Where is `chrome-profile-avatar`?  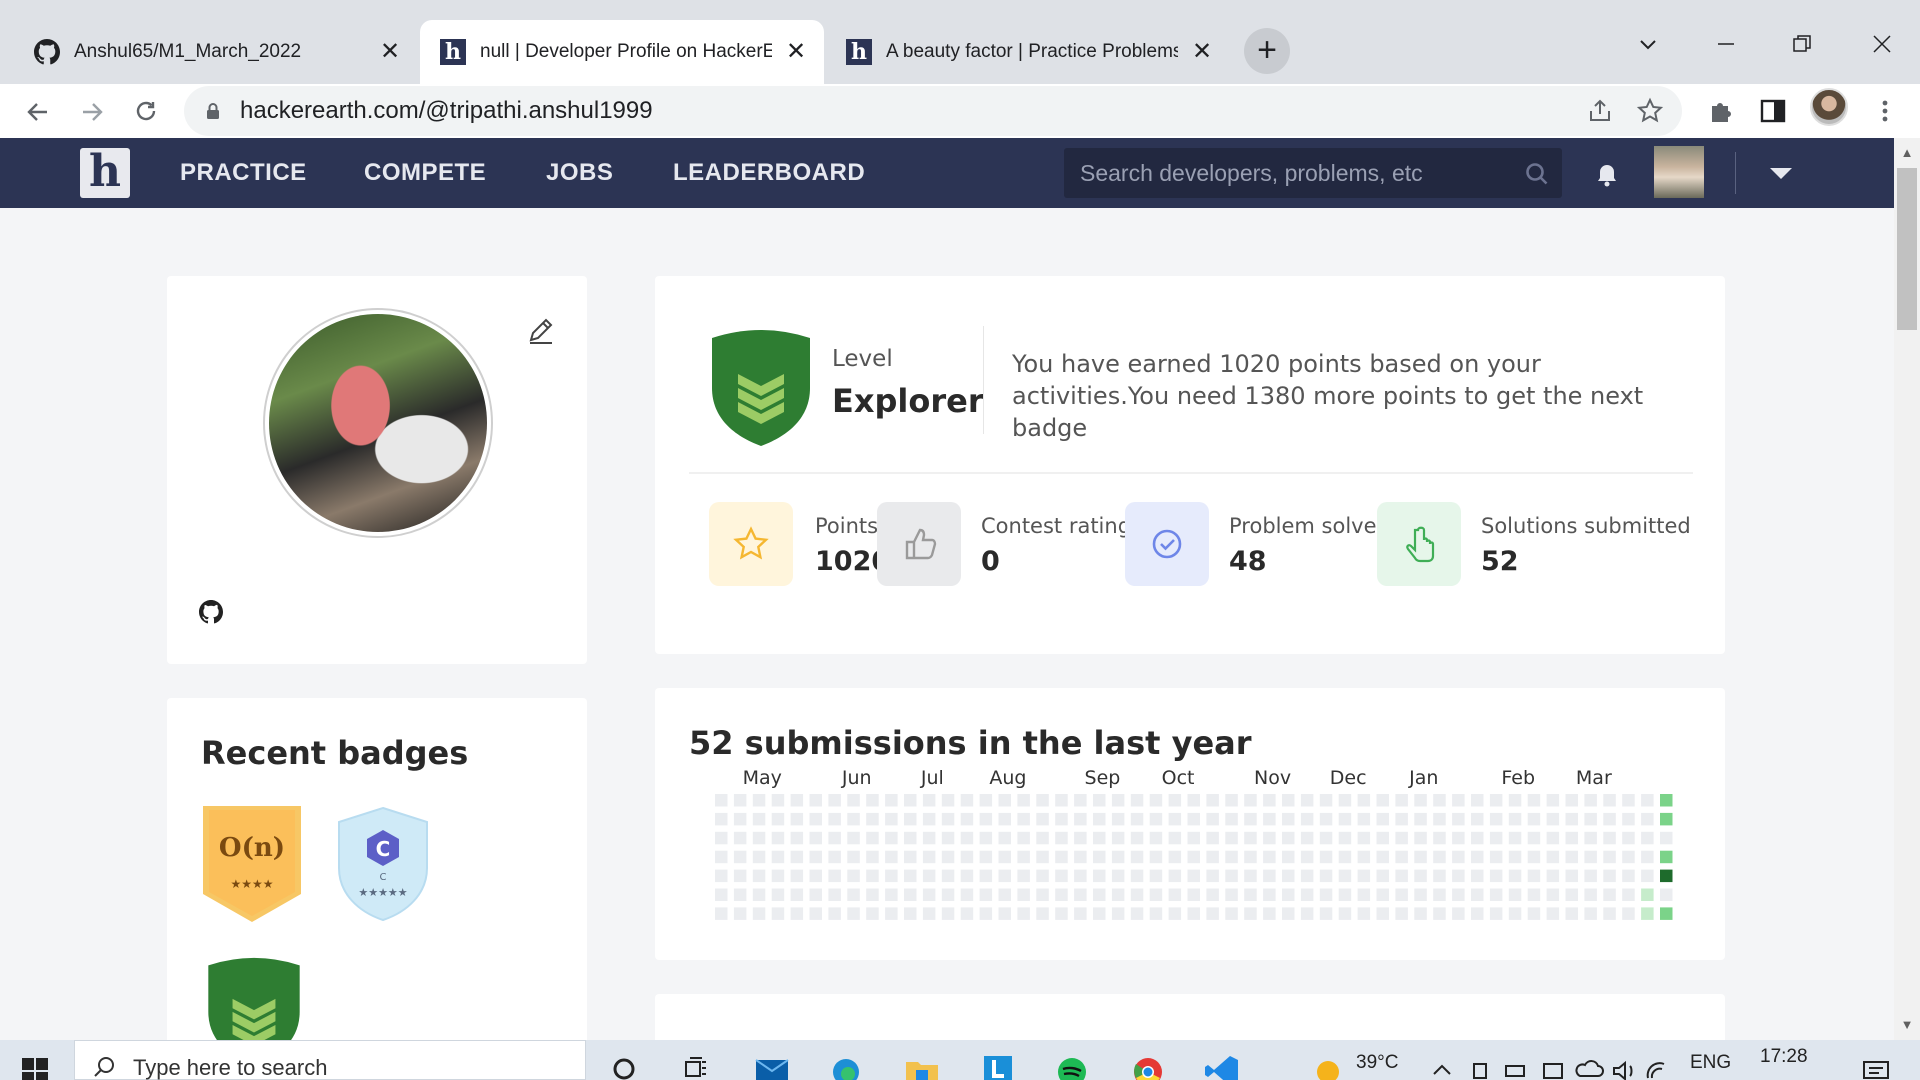
chrome-profile-avatar is located at coordinates (1829, 107).